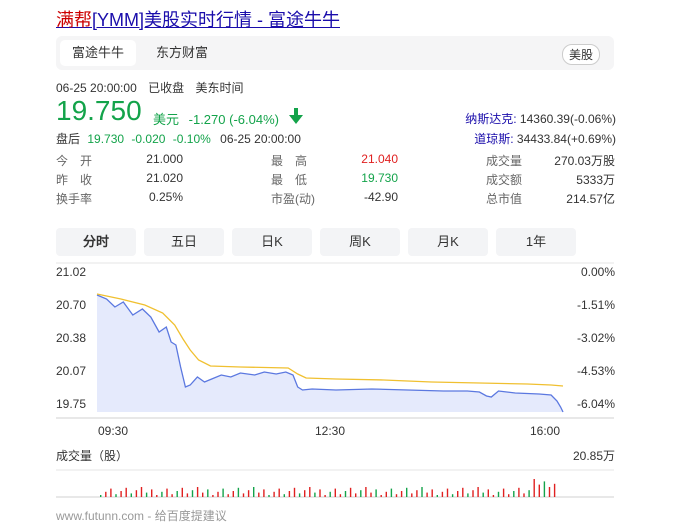 The width and height of the screenshot is (681, 524). I want to click on x-tick: 12:30, so click(330, 431).